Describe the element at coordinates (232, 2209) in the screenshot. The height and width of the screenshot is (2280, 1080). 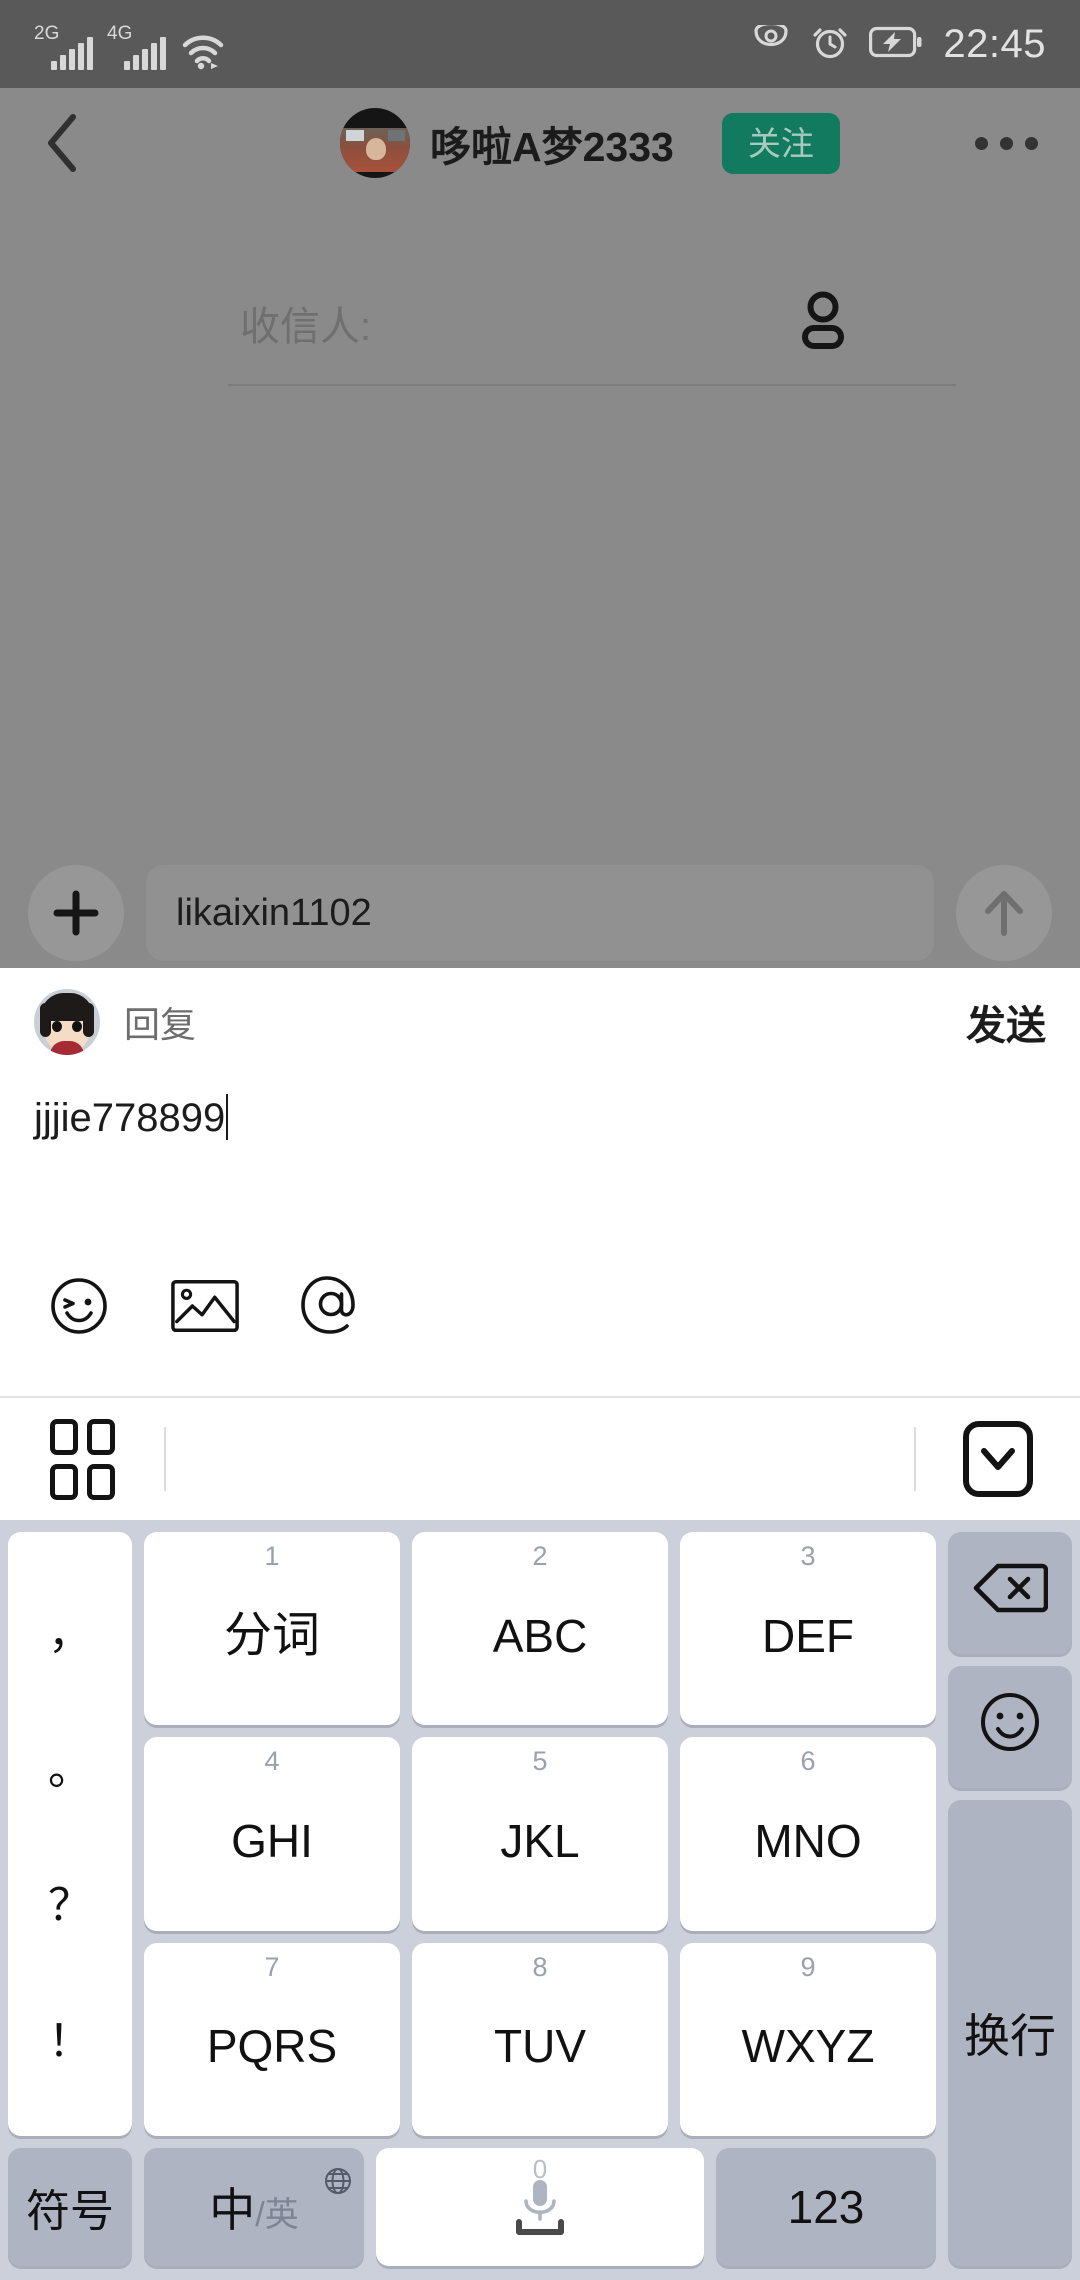
I see `language-cn-label: 中` at that location.